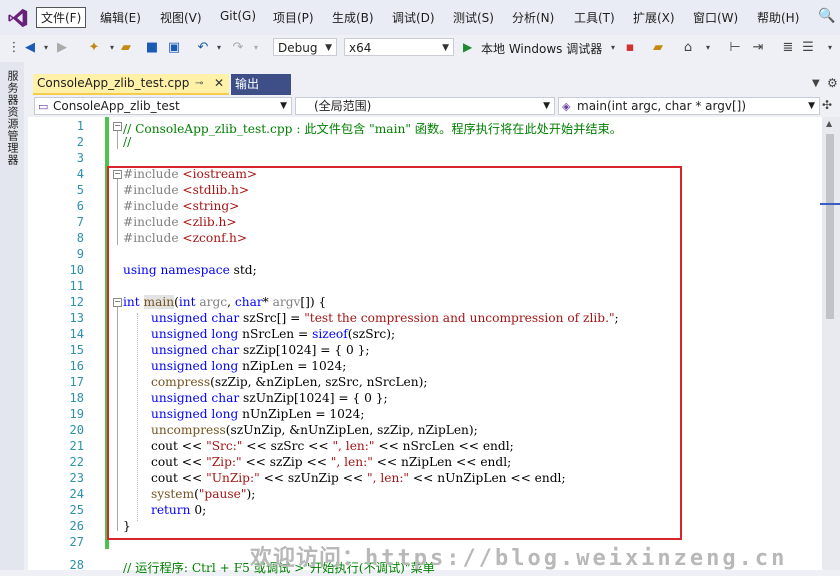  I want to click on find-in-files-icon: ▰, so click(658, 48).